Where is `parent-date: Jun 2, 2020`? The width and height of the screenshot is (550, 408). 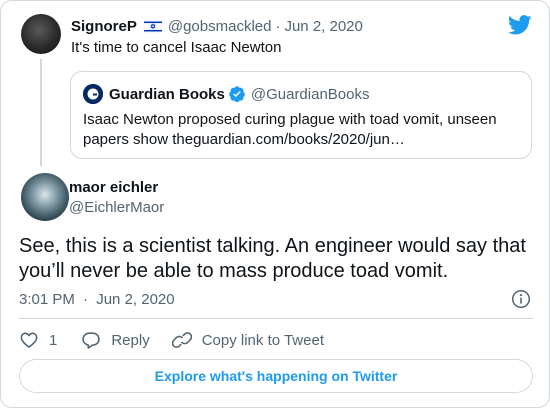 parent-date: Jun 2, 2020 is located at coordinates (323, 26).